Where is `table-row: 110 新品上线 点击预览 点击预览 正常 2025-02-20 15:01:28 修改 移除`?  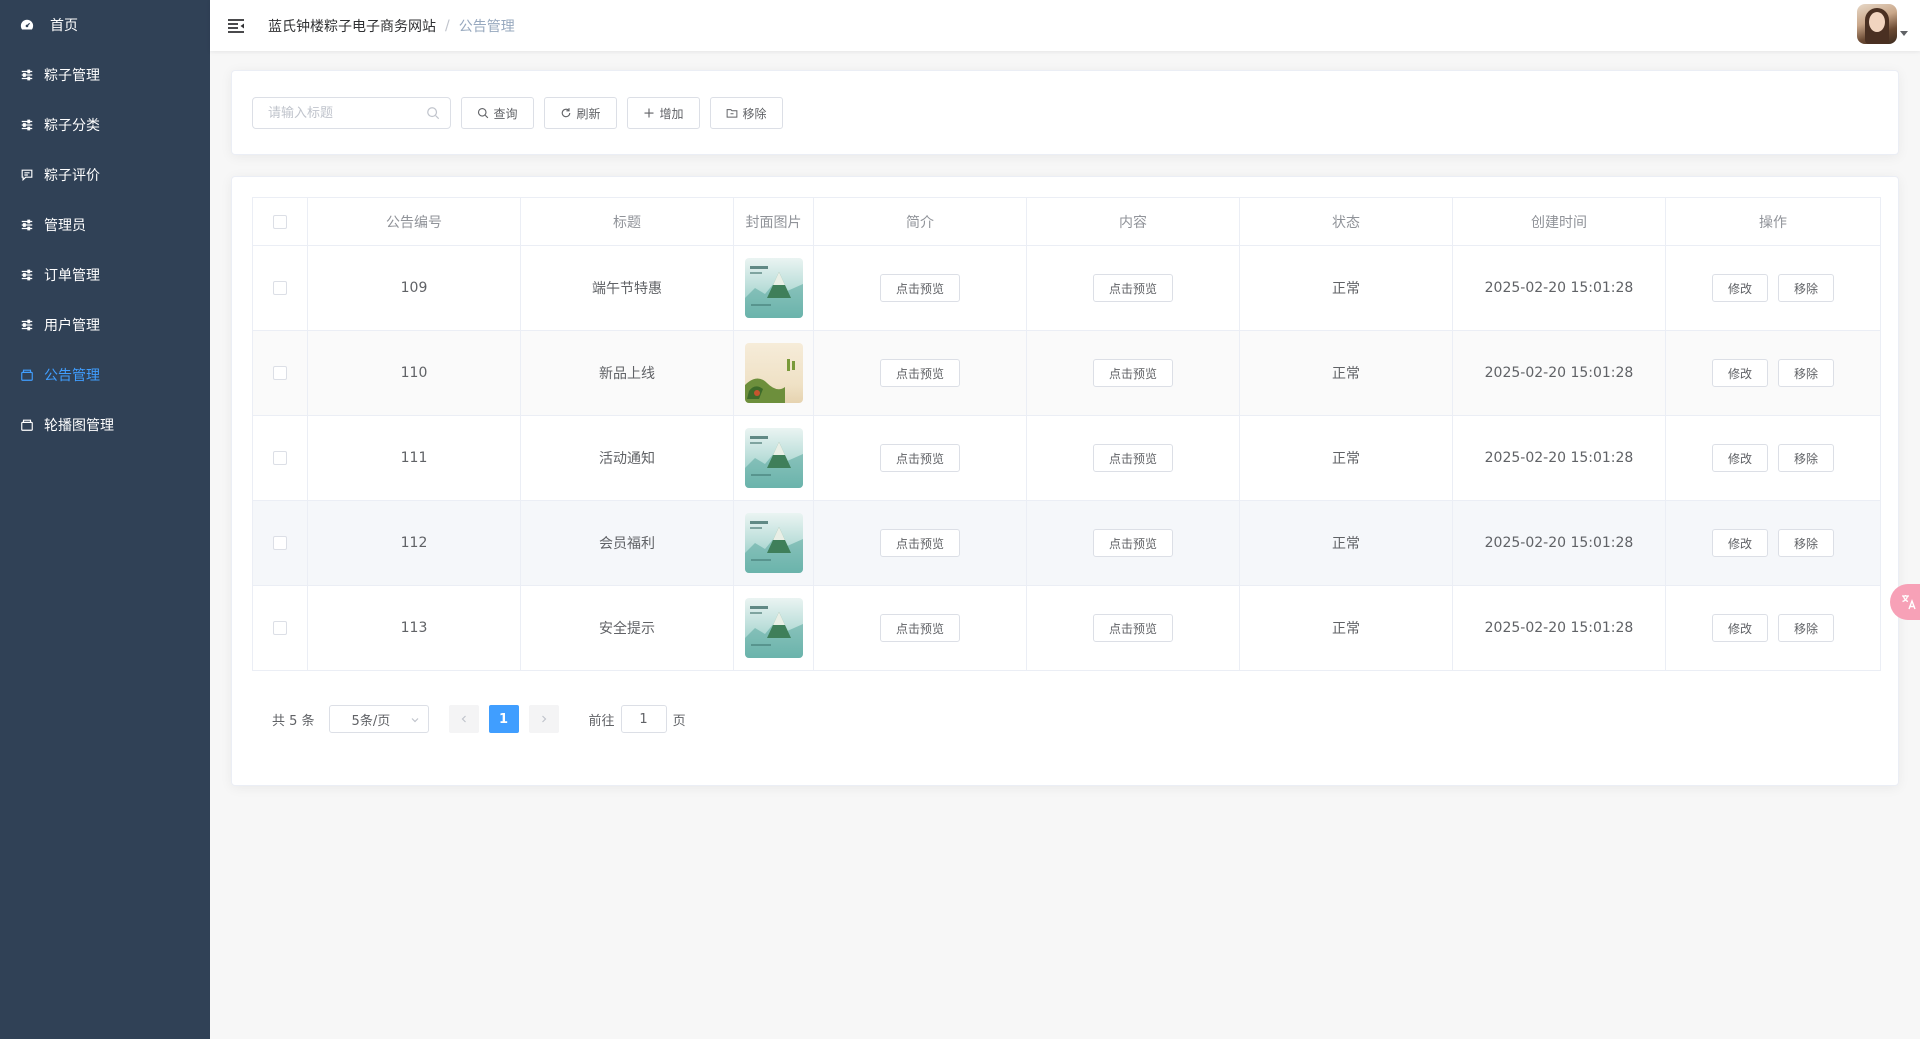 table-row: 110 新品上线 点击预览 点击预览 正常 2025-02-20 15:01:28 修改 移除 is located at coordinates (1066, 373).